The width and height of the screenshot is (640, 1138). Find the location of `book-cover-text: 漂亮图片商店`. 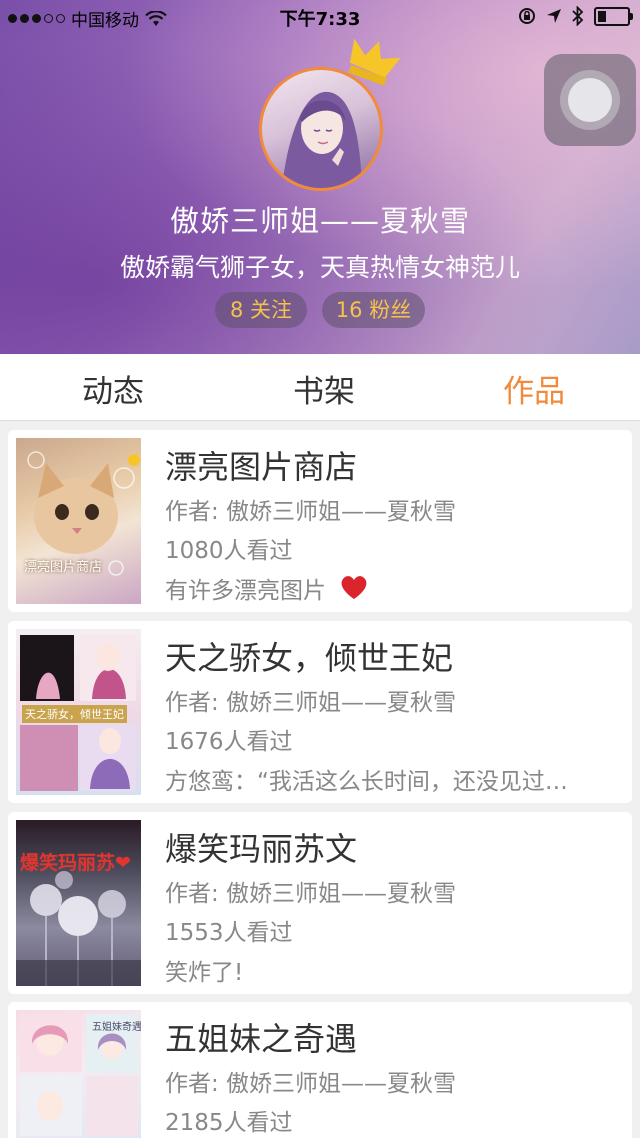

book-cover-text: 漂亮图片商店 is located at coordinates (63, 567).